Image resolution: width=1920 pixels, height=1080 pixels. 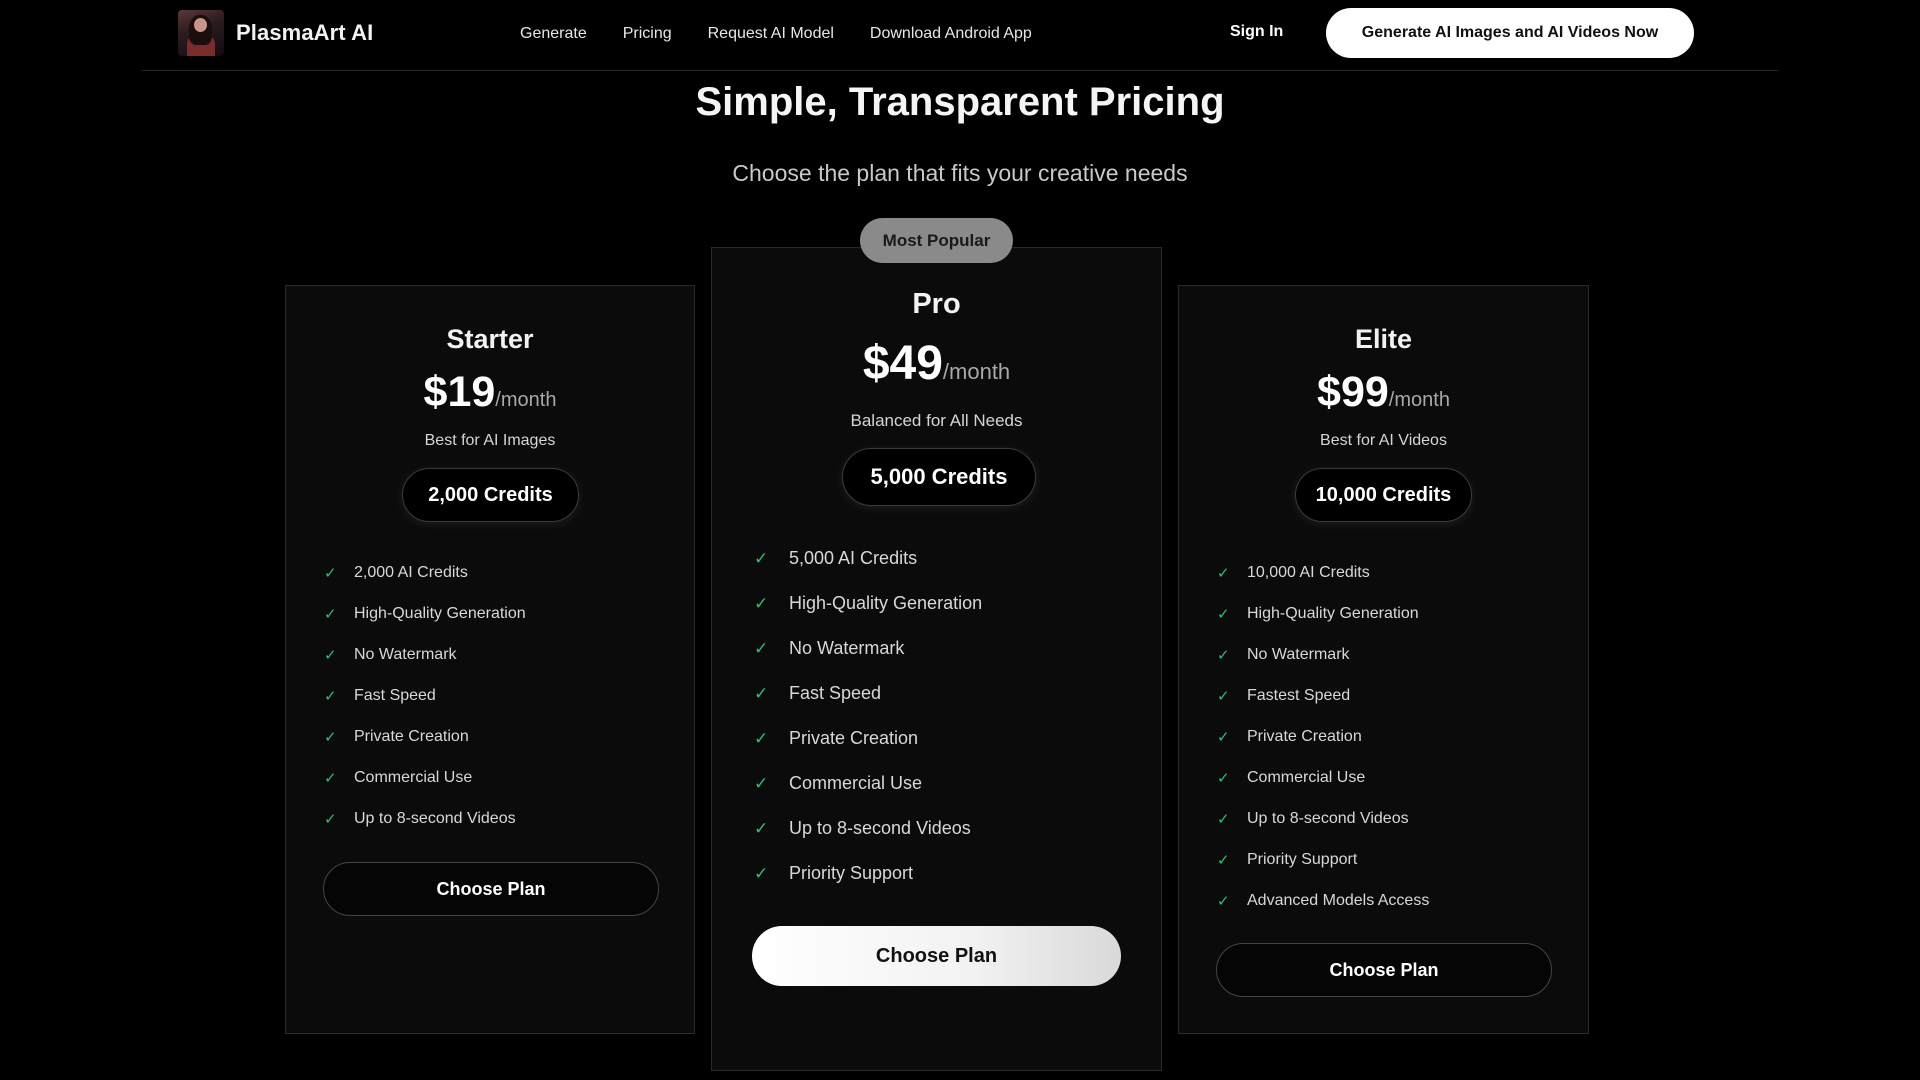 I want to click on choose-plan-button-starter: Choose Plan, so click(x=491, y=889).